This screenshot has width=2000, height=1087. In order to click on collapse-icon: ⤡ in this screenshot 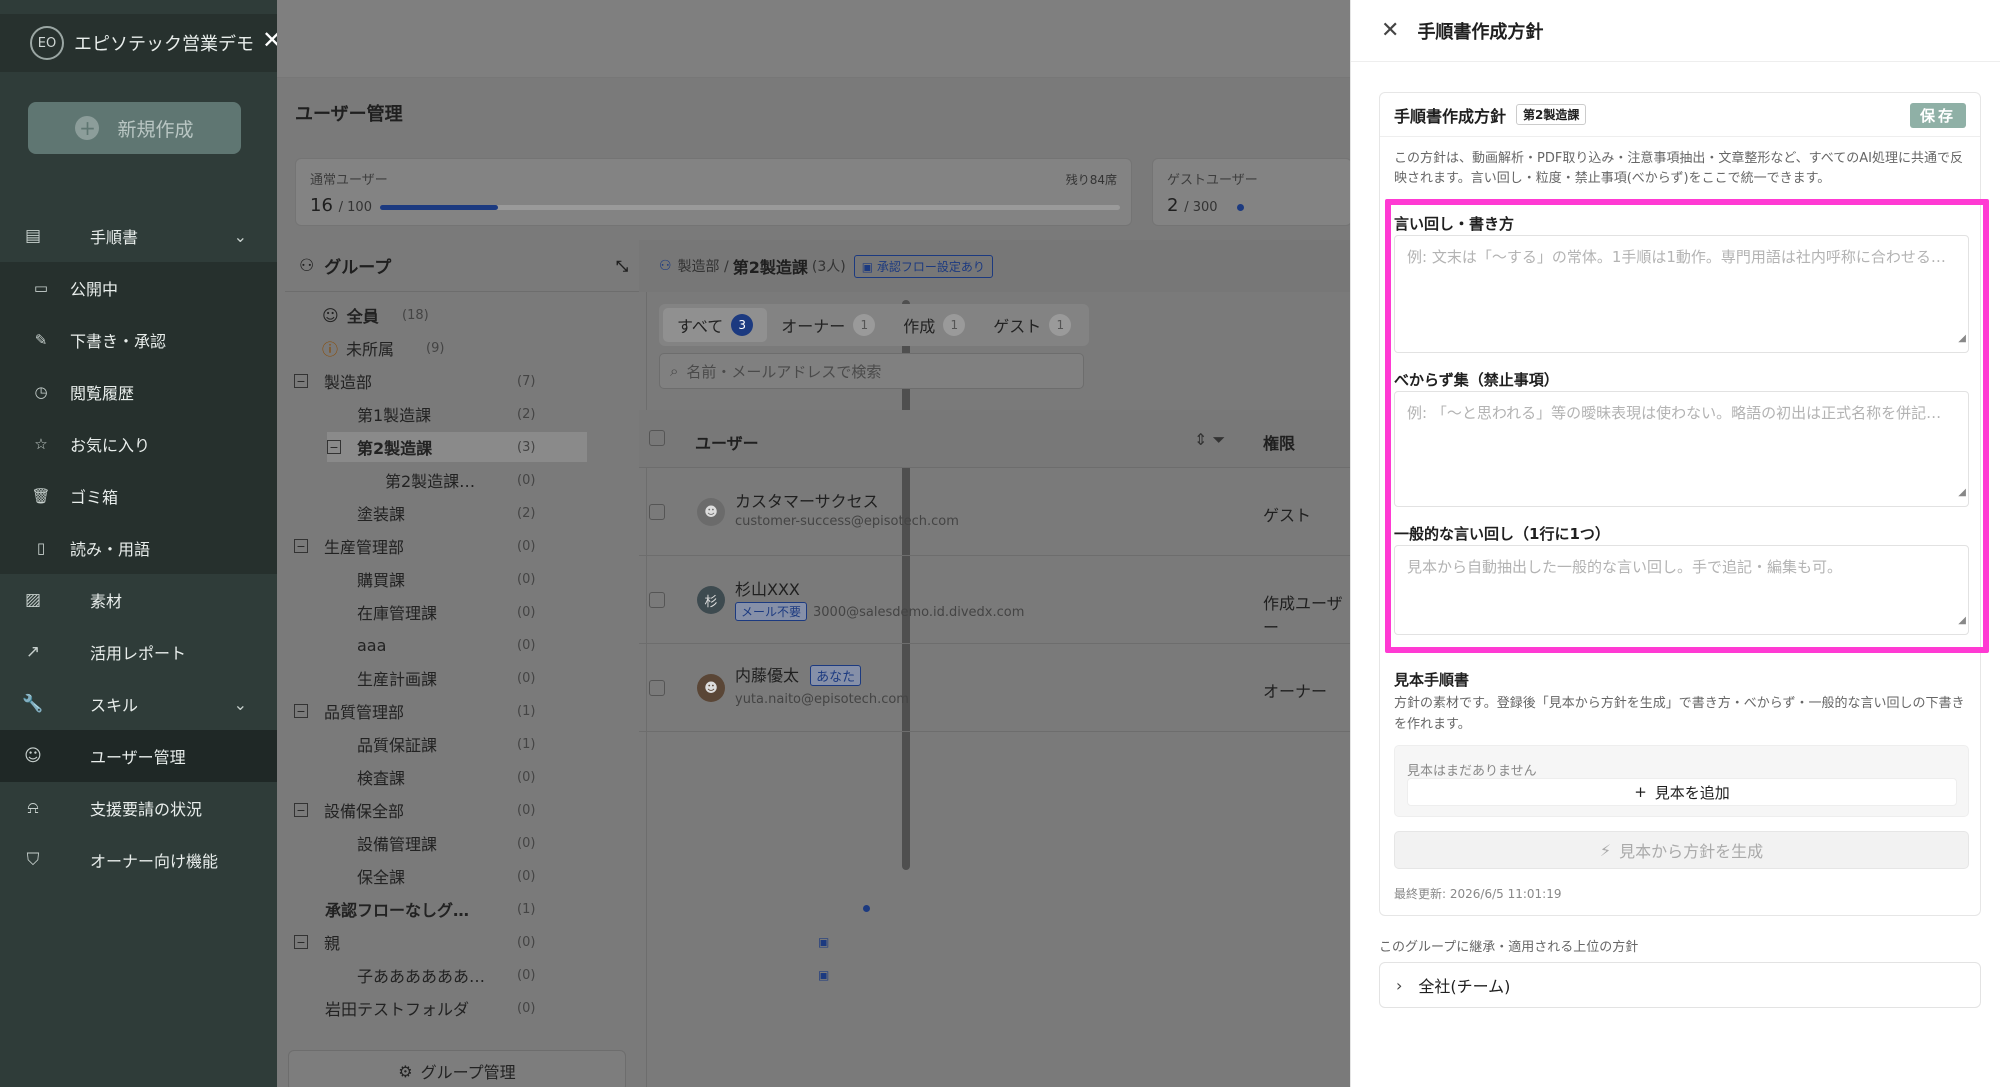, I will do `click(622, 266)`.